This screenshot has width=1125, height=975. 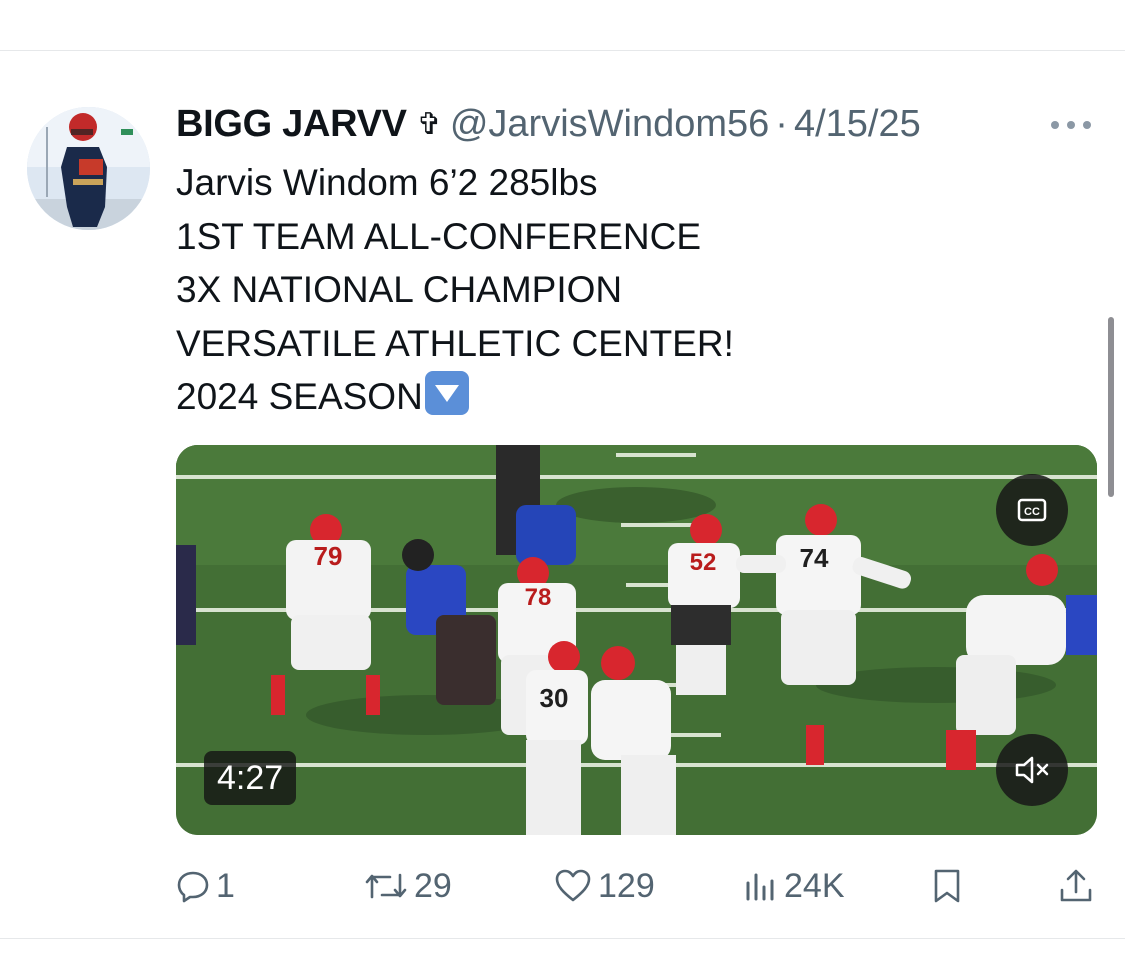 I want to click on captions-button: CC, so click(x=1032, y=510).